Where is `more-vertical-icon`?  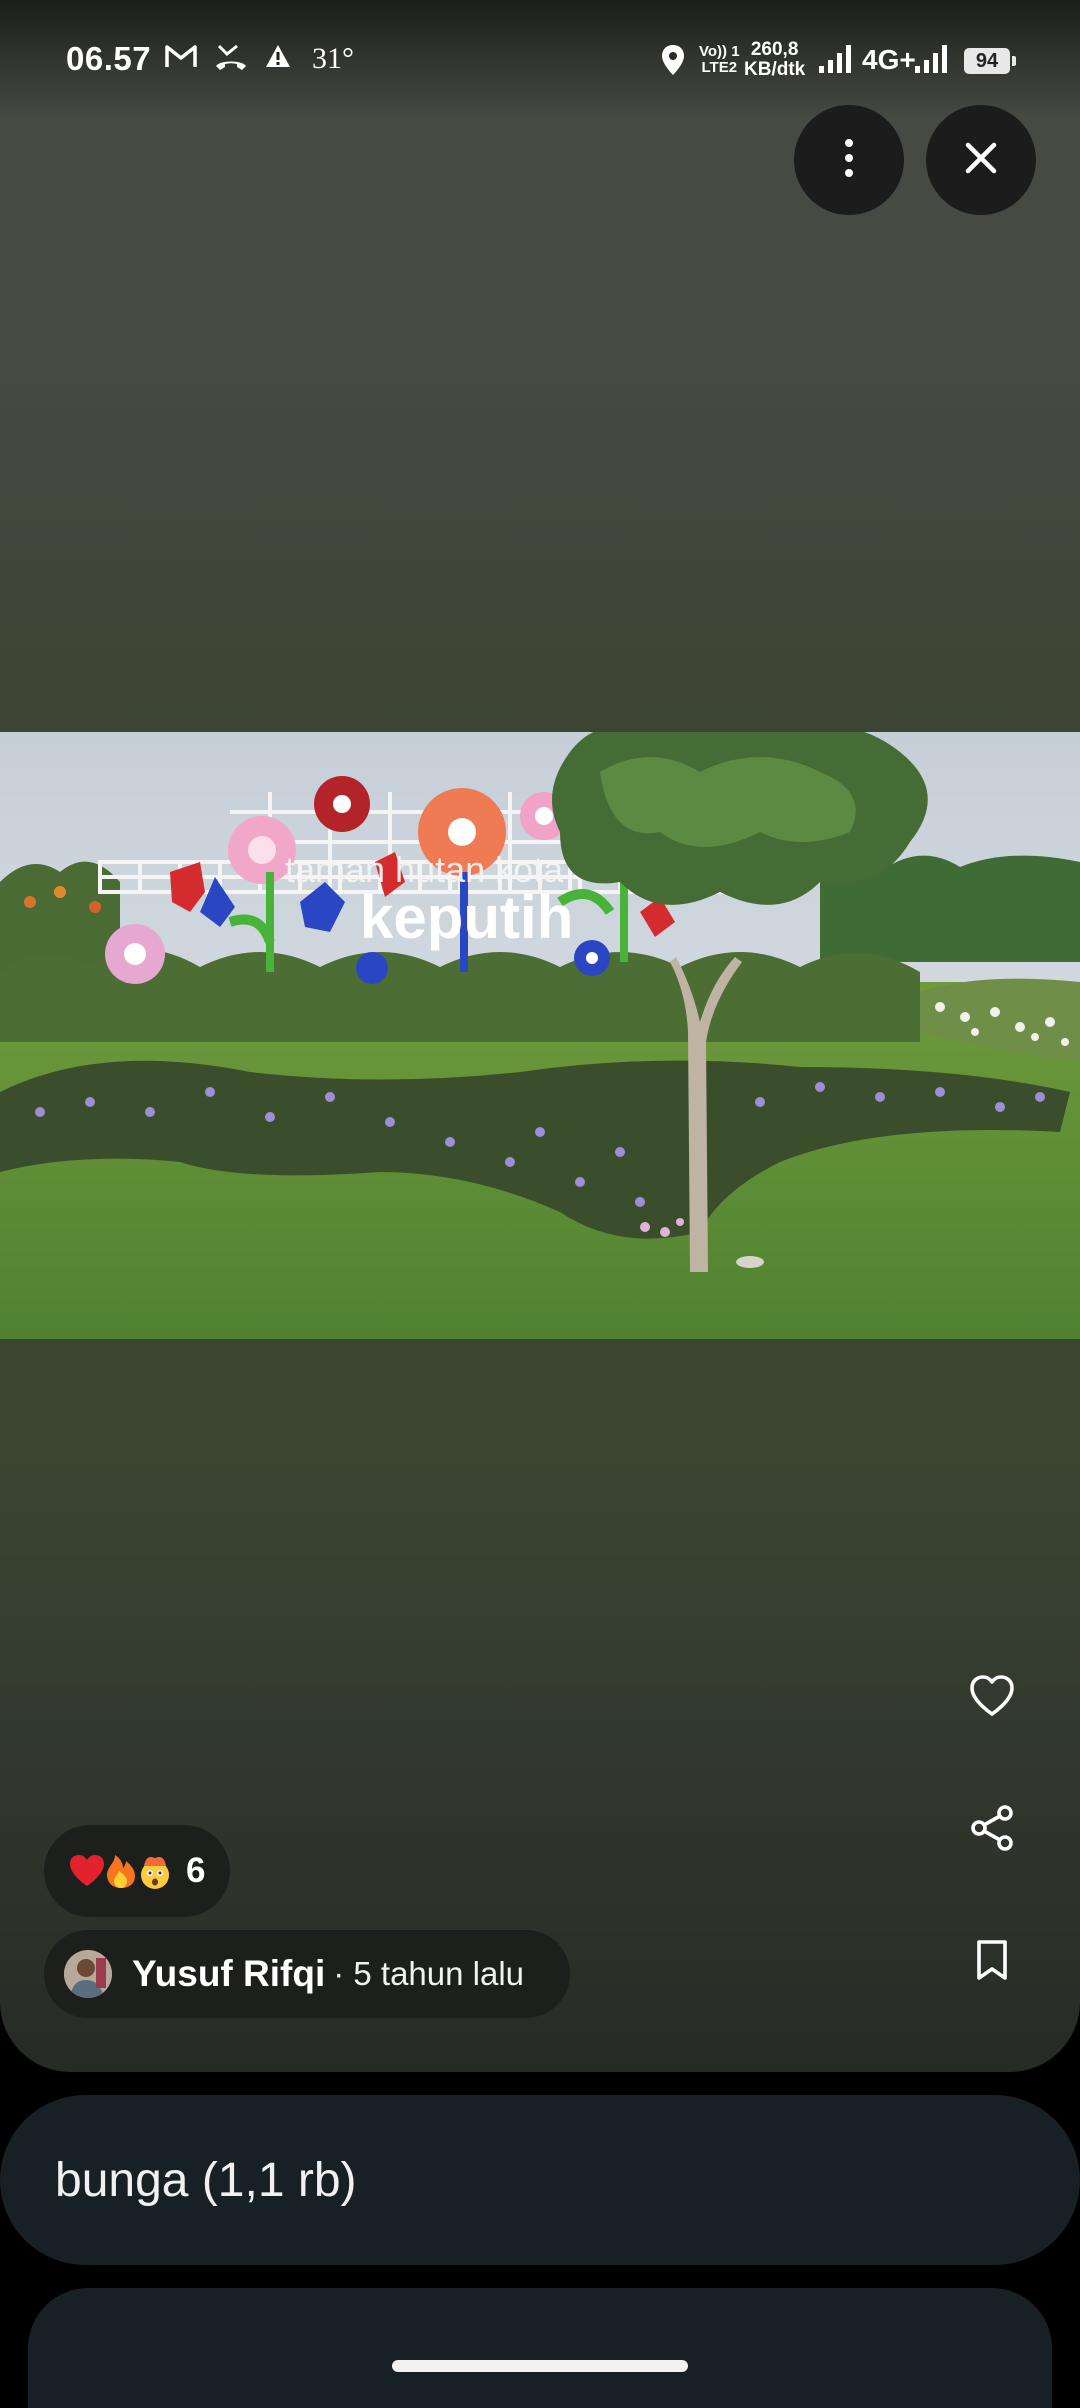 more-vertical-icon is located at coordinates (849, 160).